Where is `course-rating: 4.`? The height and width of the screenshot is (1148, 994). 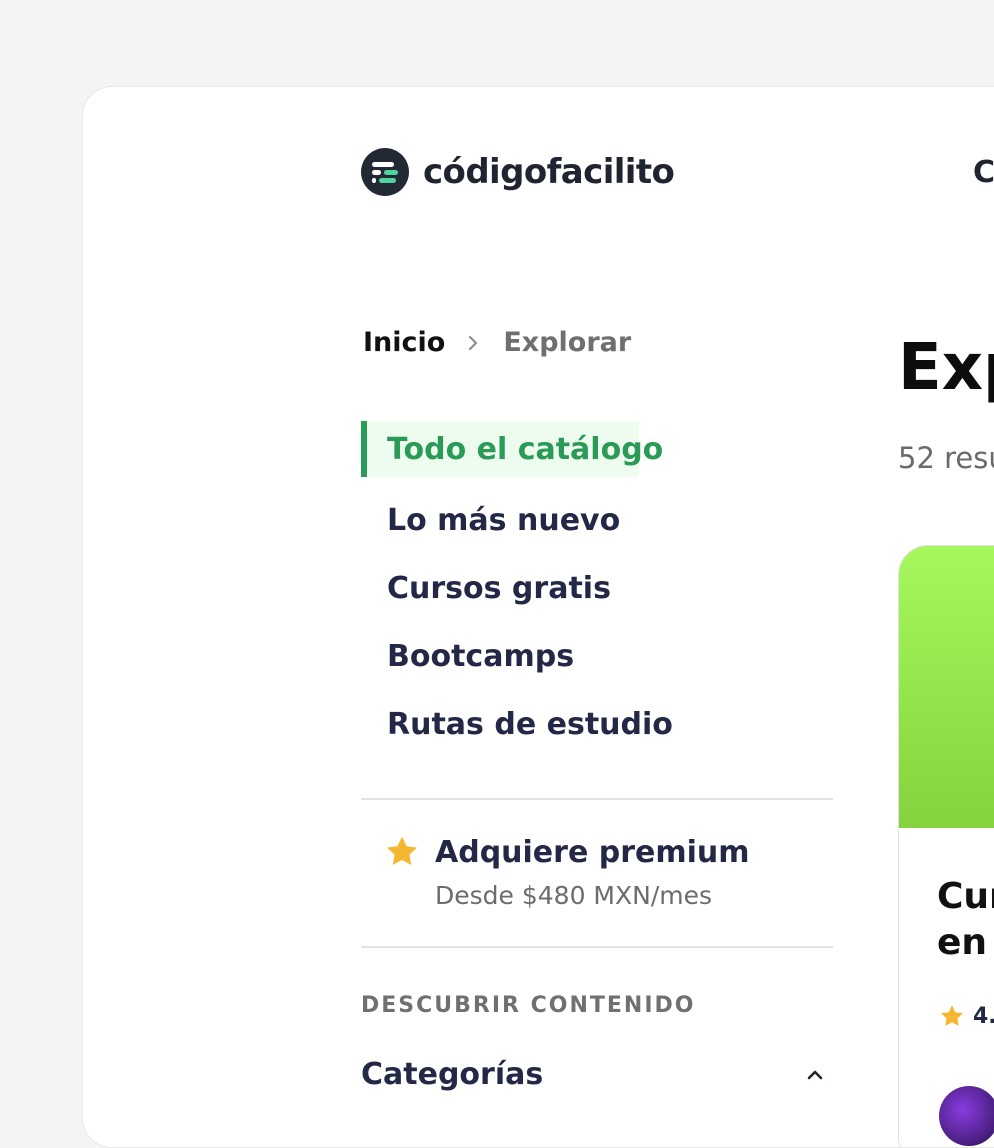
course-rating: 4. is located at coordinates (966, 1016).